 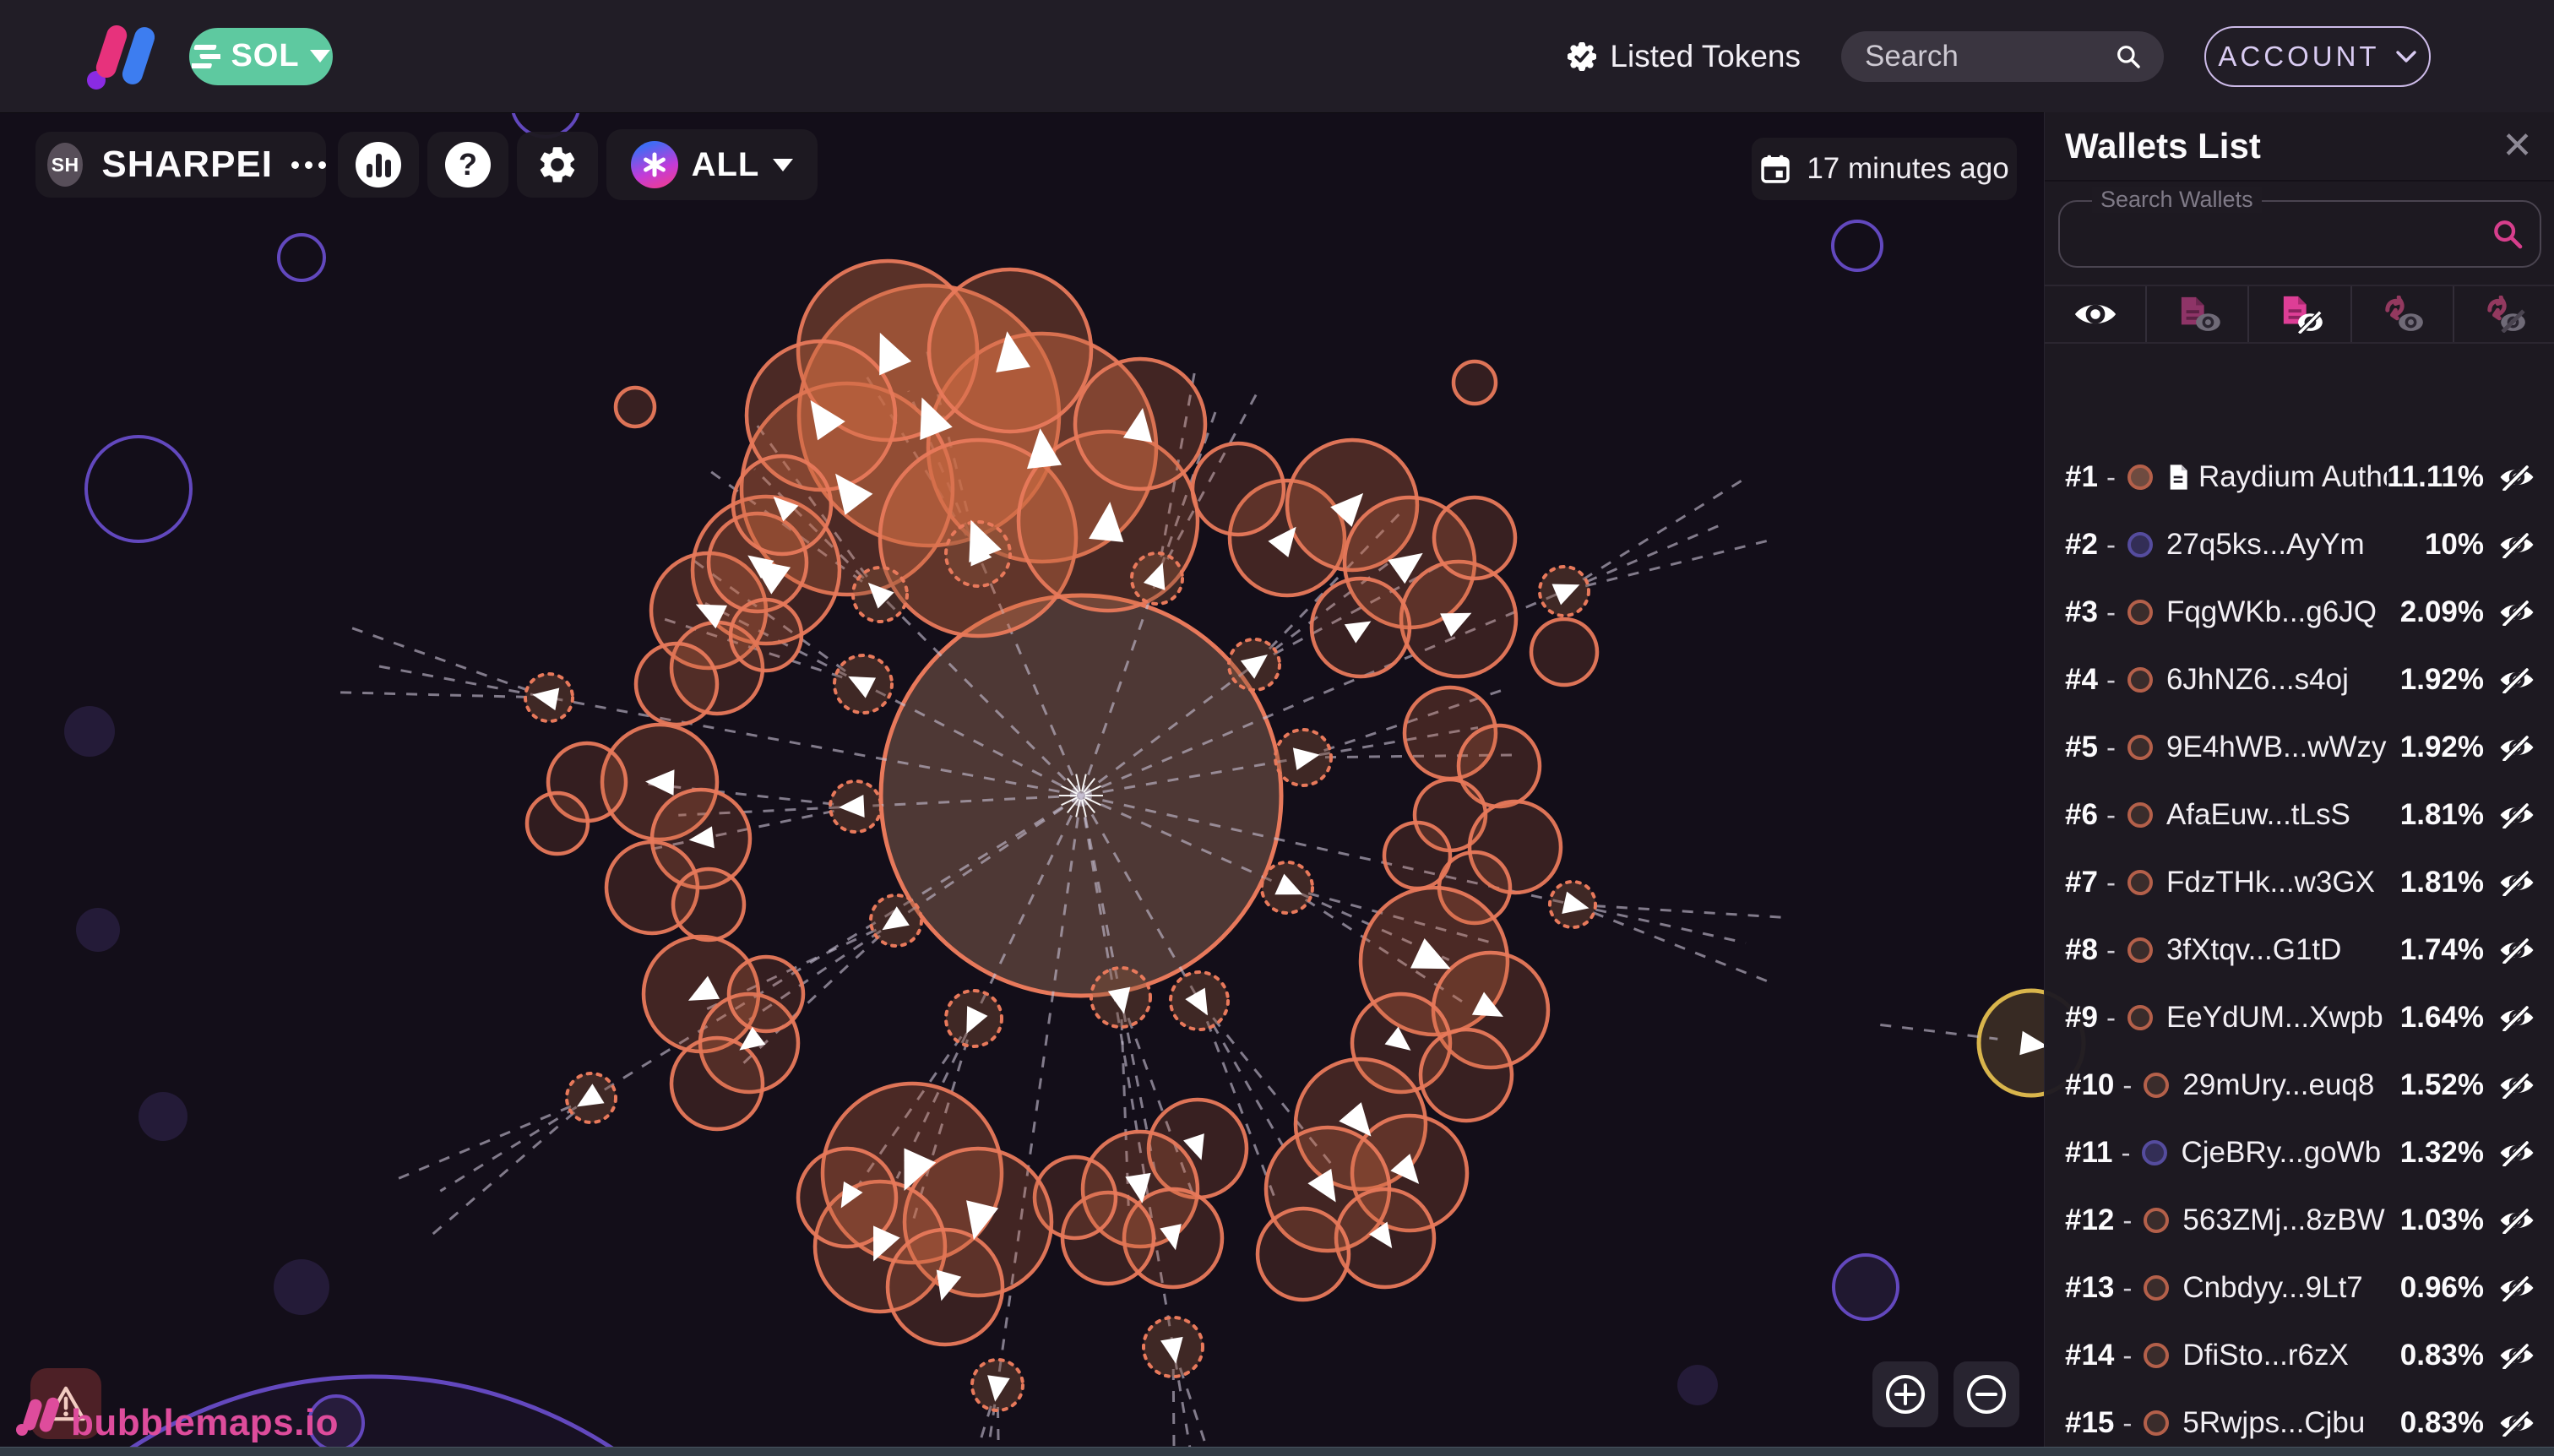 I want to click on token-chip: SH SHARPEI, so click(x=180, y=165).